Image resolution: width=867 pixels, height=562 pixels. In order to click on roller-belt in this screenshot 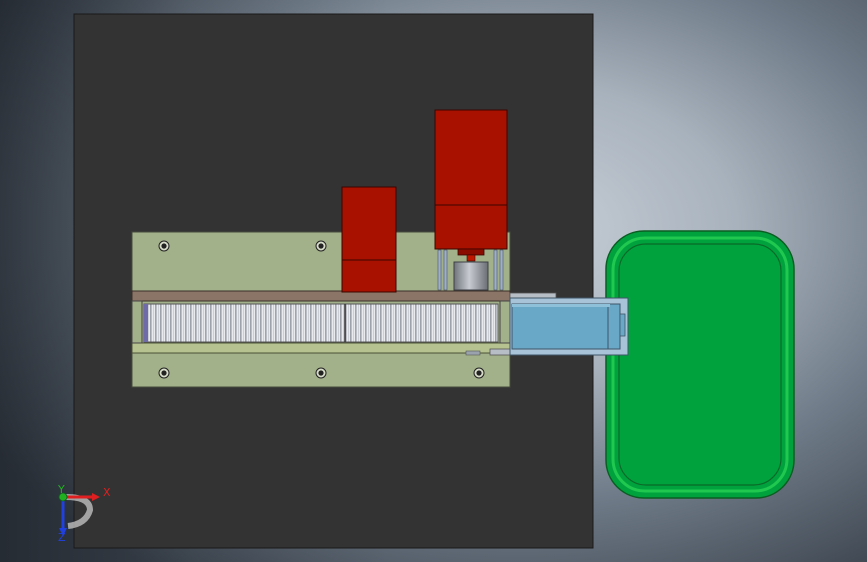, I will do `click(321, 323)`.